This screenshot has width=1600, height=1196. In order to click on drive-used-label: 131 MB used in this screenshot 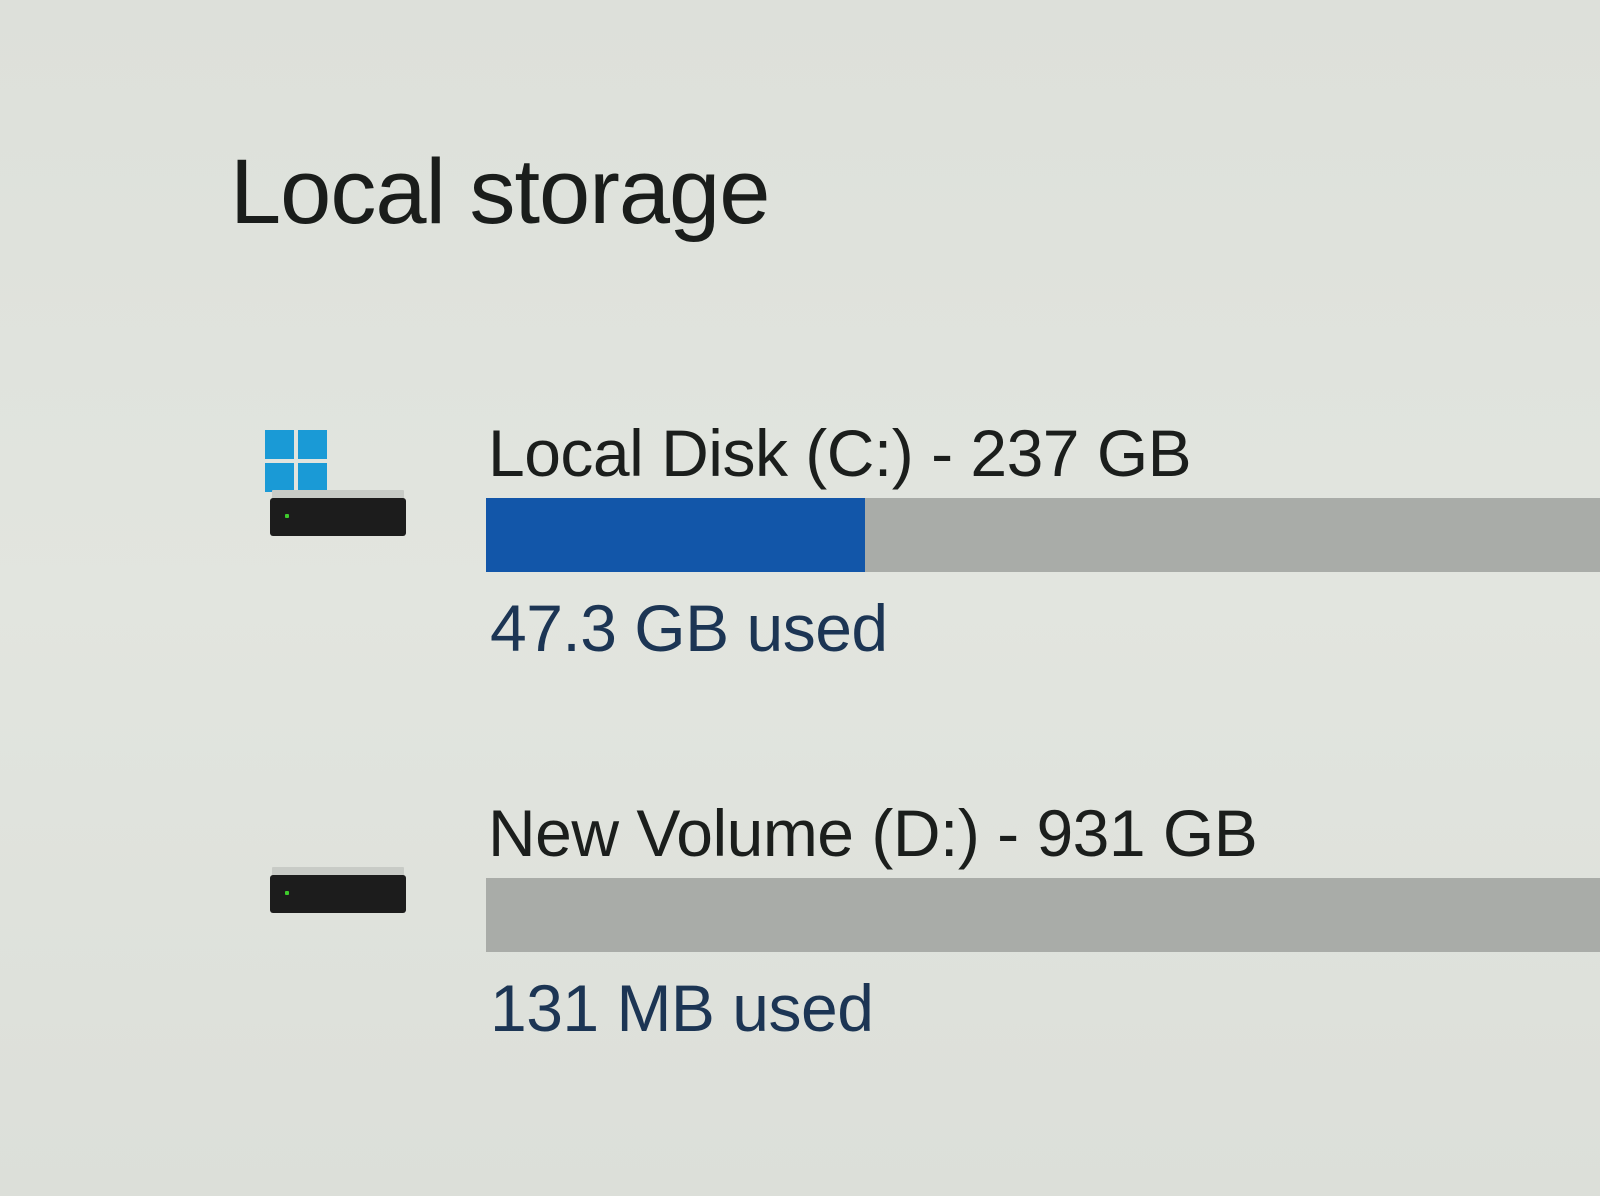, I will do `click(682, 1008)`.